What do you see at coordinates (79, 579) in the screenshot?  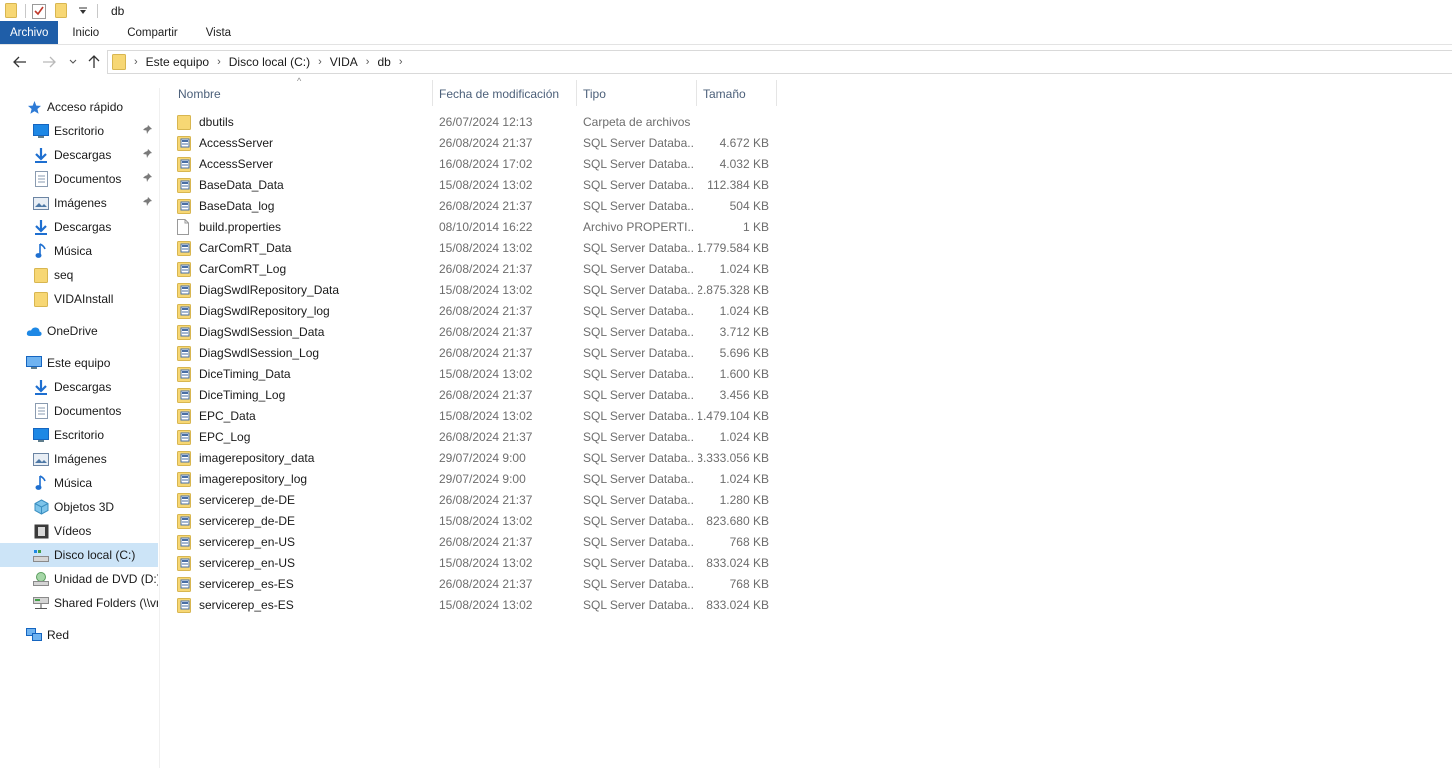 I see `sidebar-item-unidad-de-dvd-d-: Unidad de DVD (D:)` at bounding box center [79, 579].